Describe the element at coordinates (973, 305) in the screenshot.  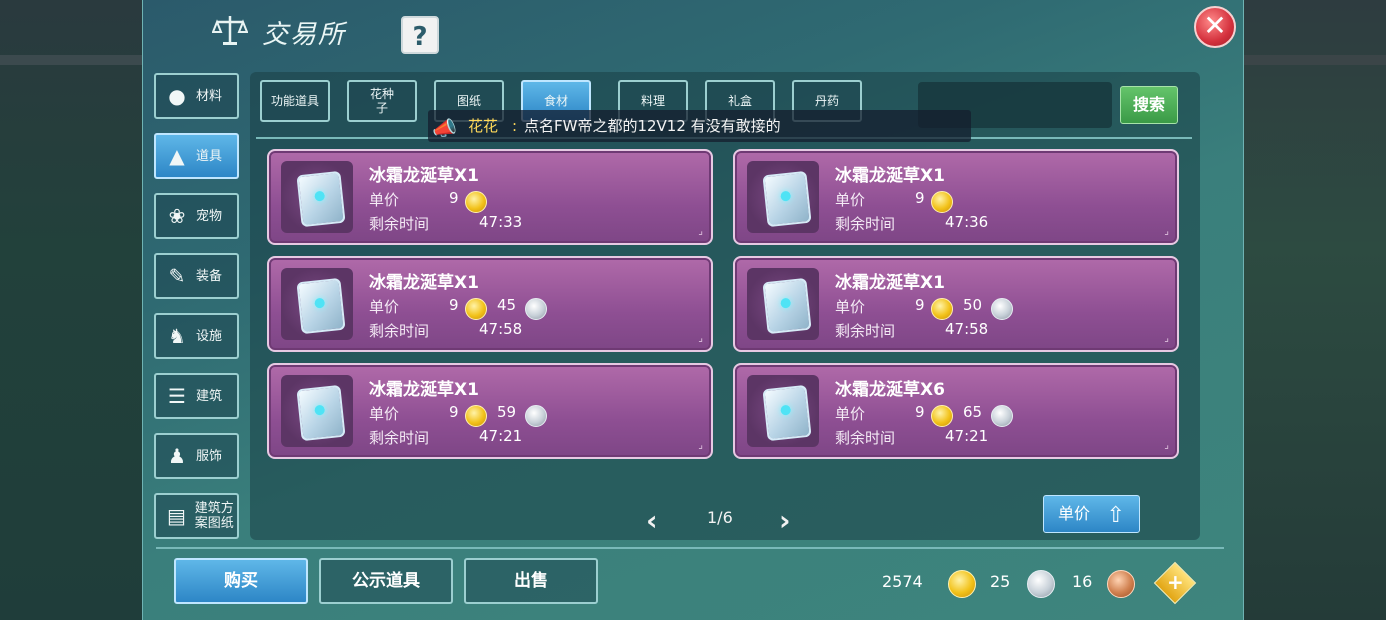
I see `silver-price: 50` at that location.